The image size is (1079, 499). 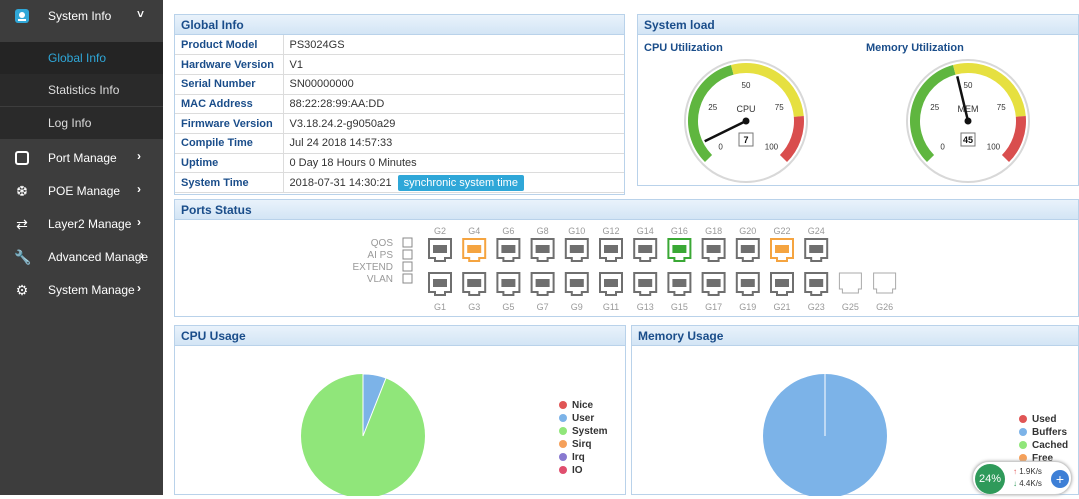 I want to click on sidebar-sub-log-info: Log Info, so click(x=81, y=123).